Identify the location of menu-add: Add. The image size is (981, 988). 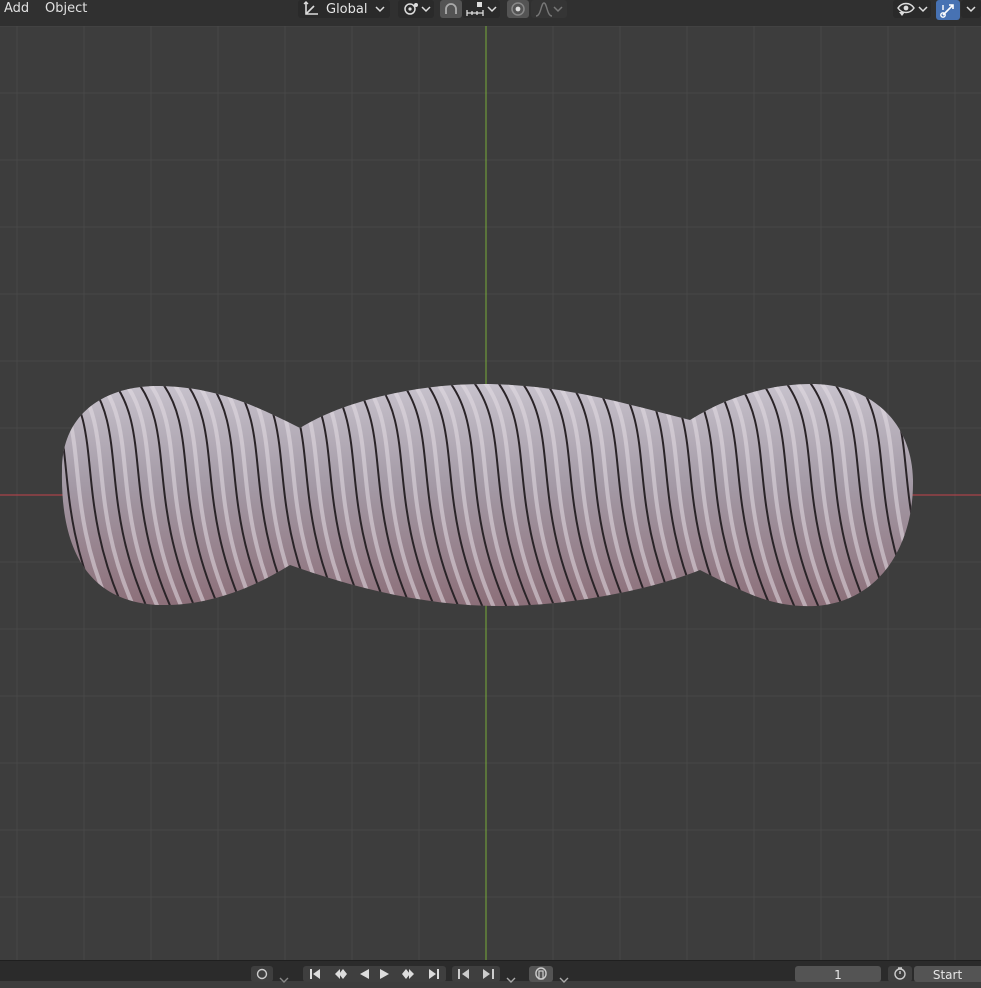
(16, 9).